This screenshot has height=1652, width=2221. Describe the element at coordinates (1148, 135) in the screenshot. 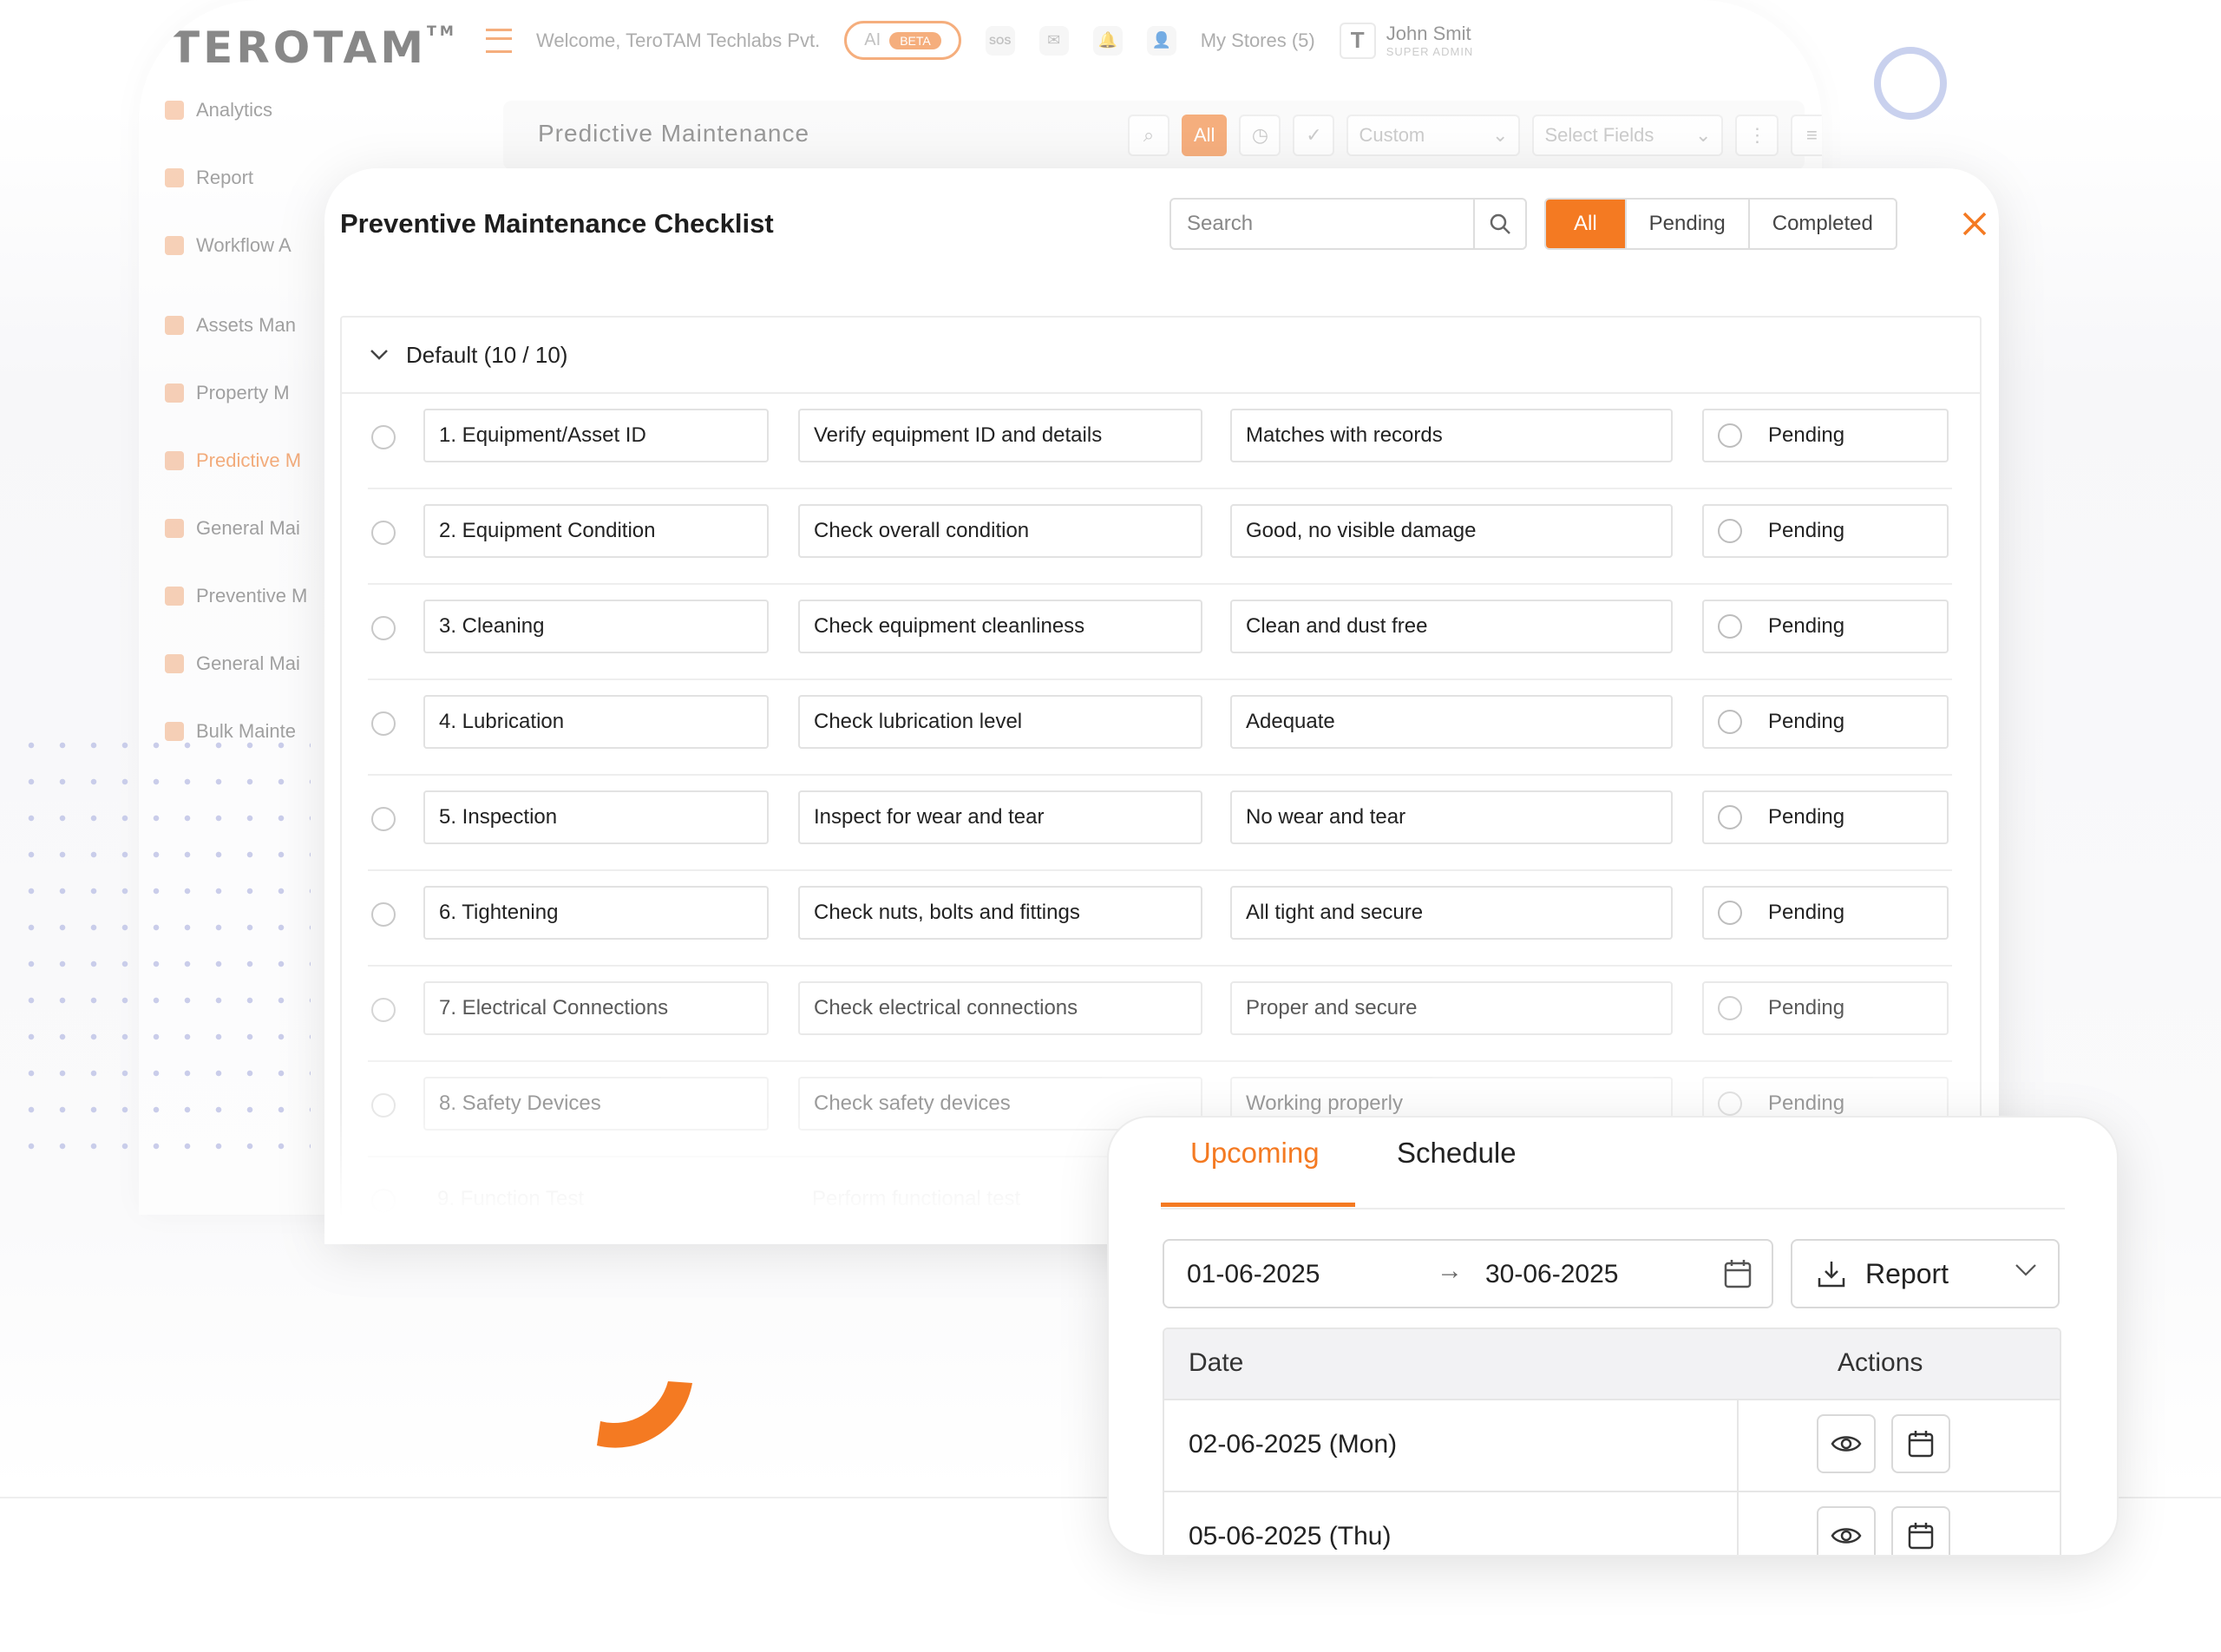

I see `search-icon: ⌕` at that location.